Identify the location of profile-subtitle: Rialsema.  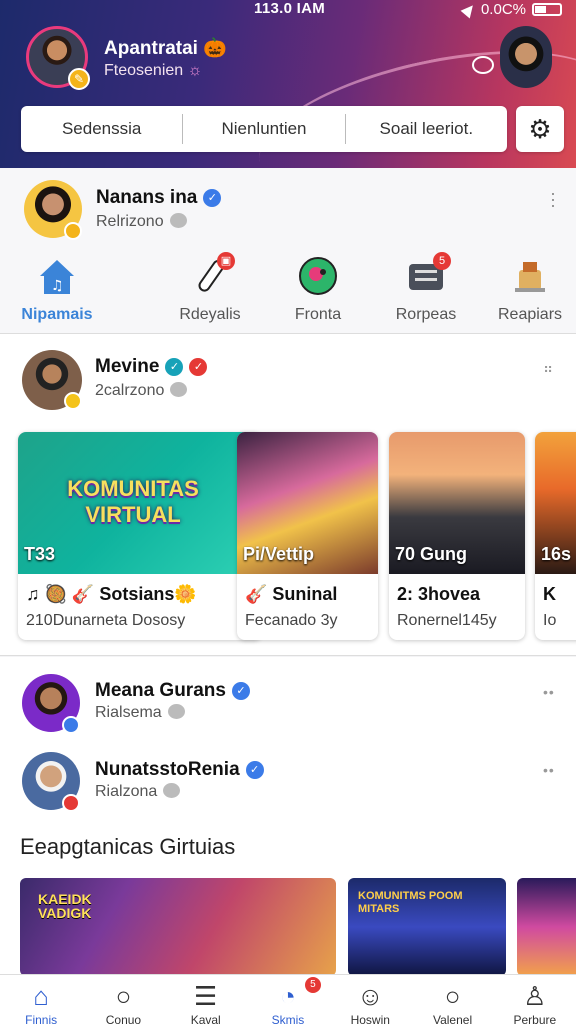
(140, 713).